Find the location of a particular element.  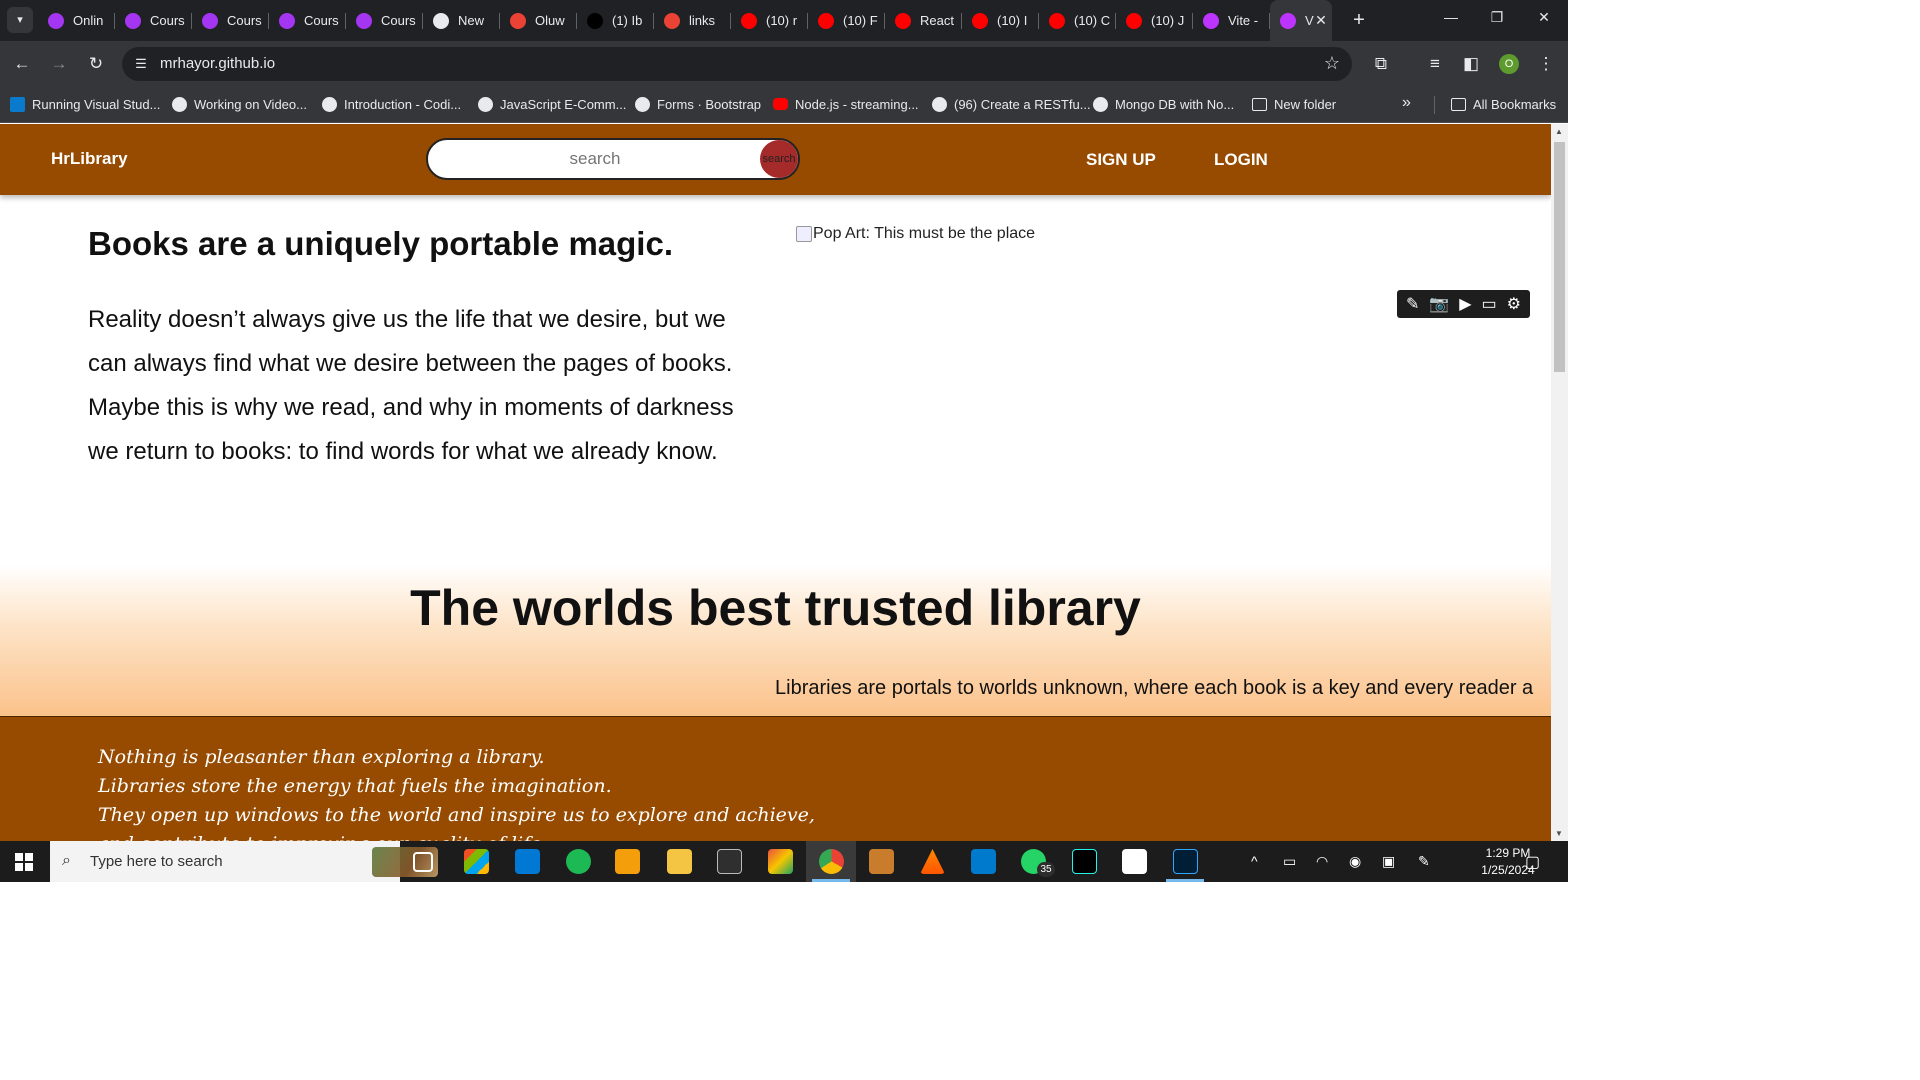

window-capture-icon: ▭ is located at coordinates (1489, 304).